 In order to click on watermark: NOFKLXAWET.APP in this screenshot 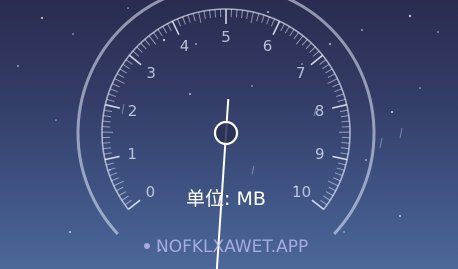, I will do `click(226, 247)`.